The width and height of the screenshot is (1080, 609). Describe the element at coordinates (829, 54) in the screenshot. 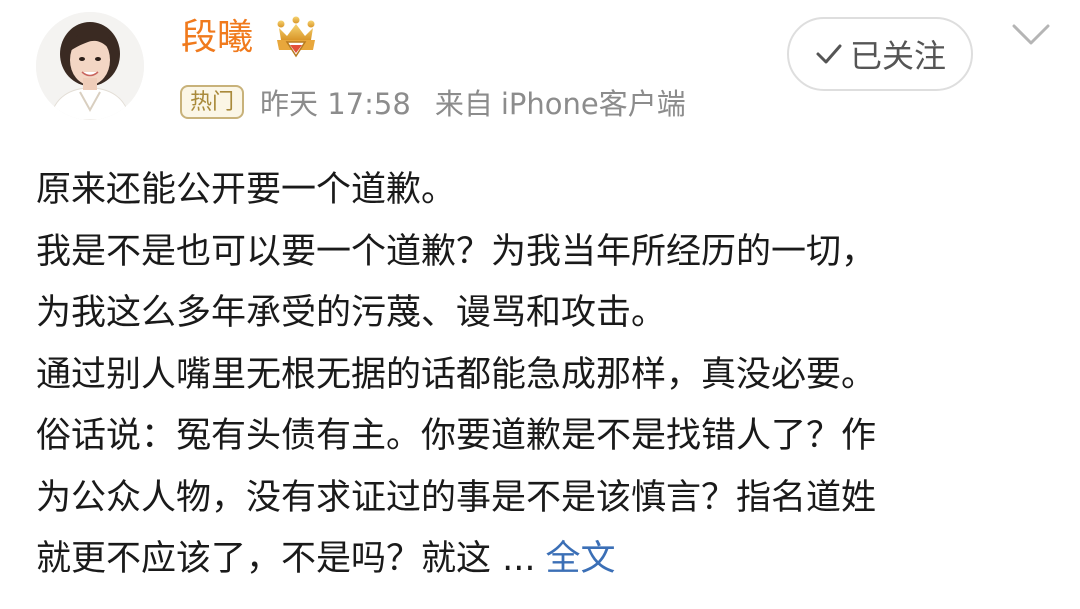

I see `check-icon` at that location.